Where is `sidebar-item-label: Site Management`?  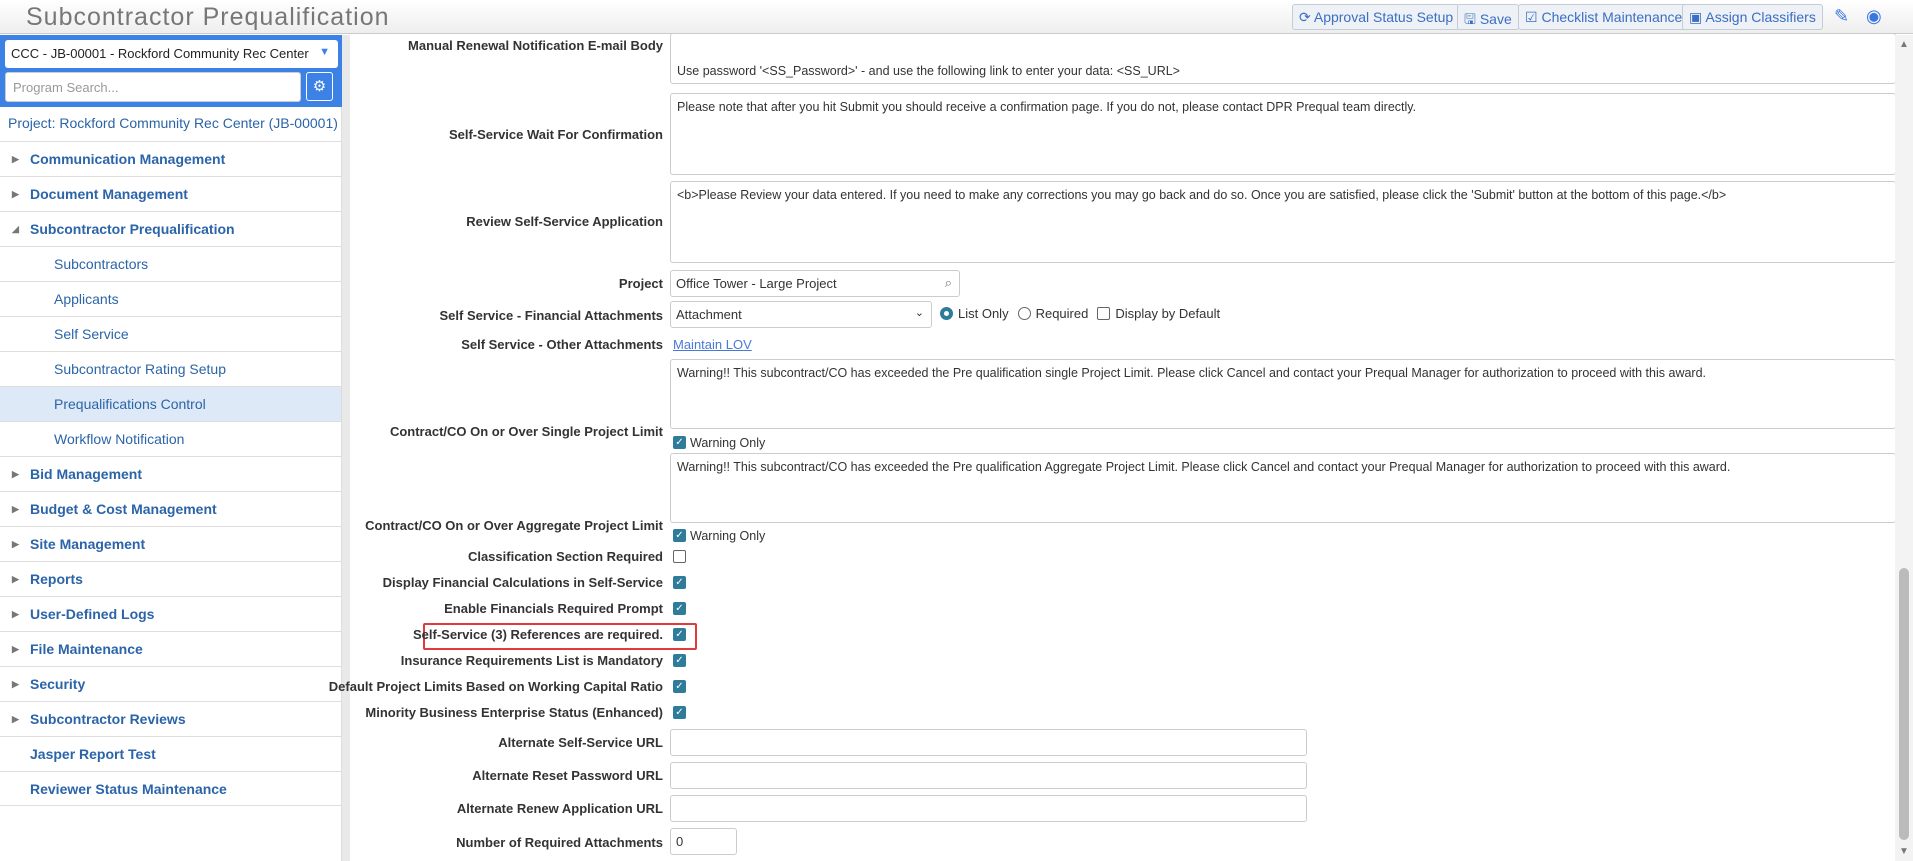 sidebar-item-label: Site Management is located at coordinates (88, 544).